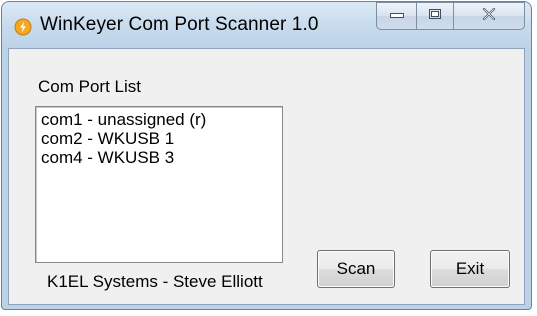  Describe the element at coordinates (179, 24) in the screenshot. I see `window-title: WinKeyer Com Port Scanner 1.0` at that location.